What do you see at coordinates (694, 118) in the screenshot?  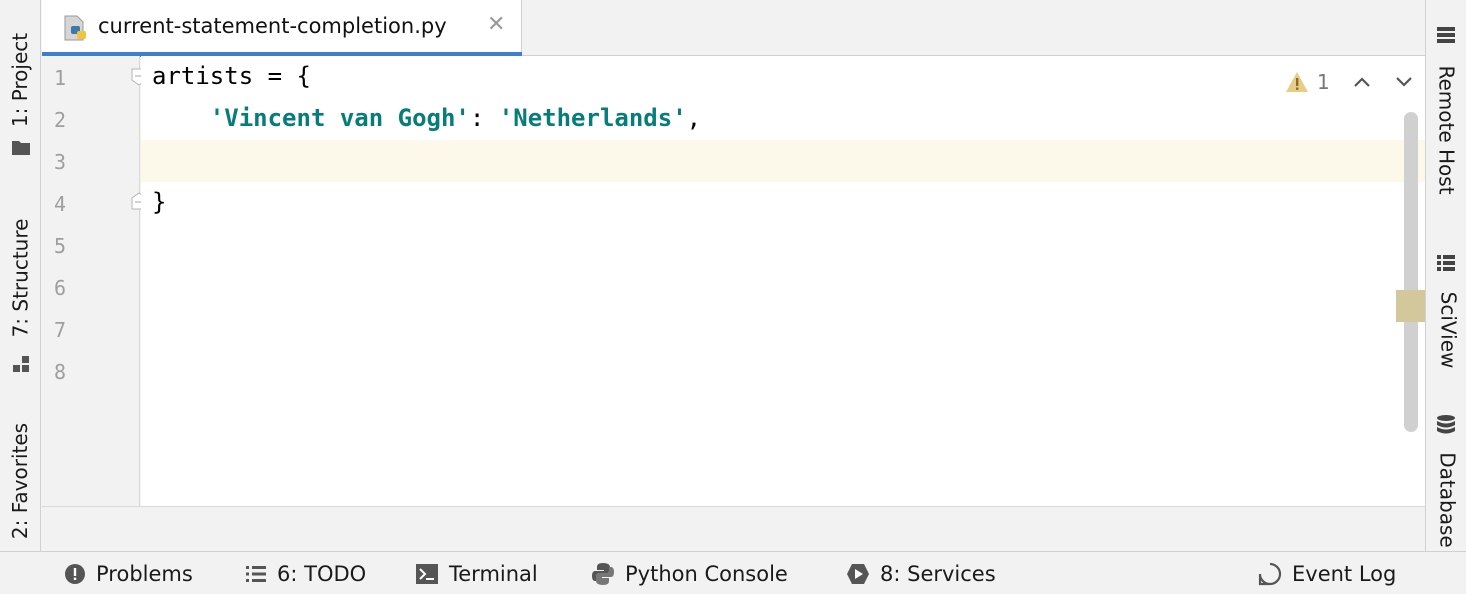 I see `code-punctuation: ,` at bounding box center [694, 118].